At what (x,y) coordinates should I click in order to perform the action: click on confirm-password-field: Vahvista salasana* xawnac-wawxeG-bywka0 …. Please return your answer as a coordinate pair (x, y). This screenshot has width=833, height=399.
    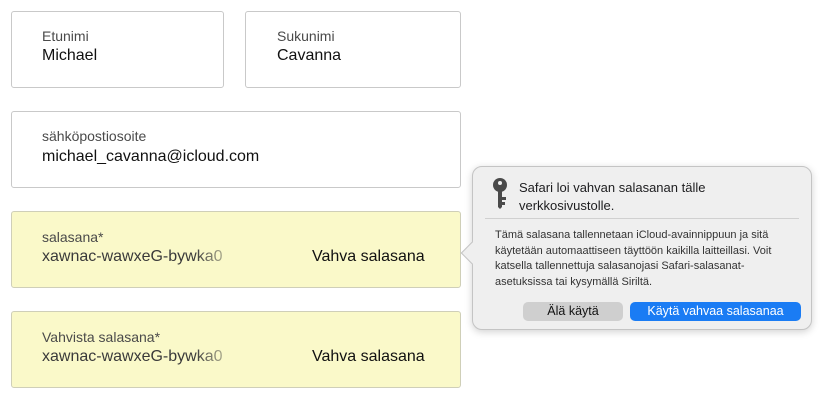
    Looking at the image, I should click on (236, 349).